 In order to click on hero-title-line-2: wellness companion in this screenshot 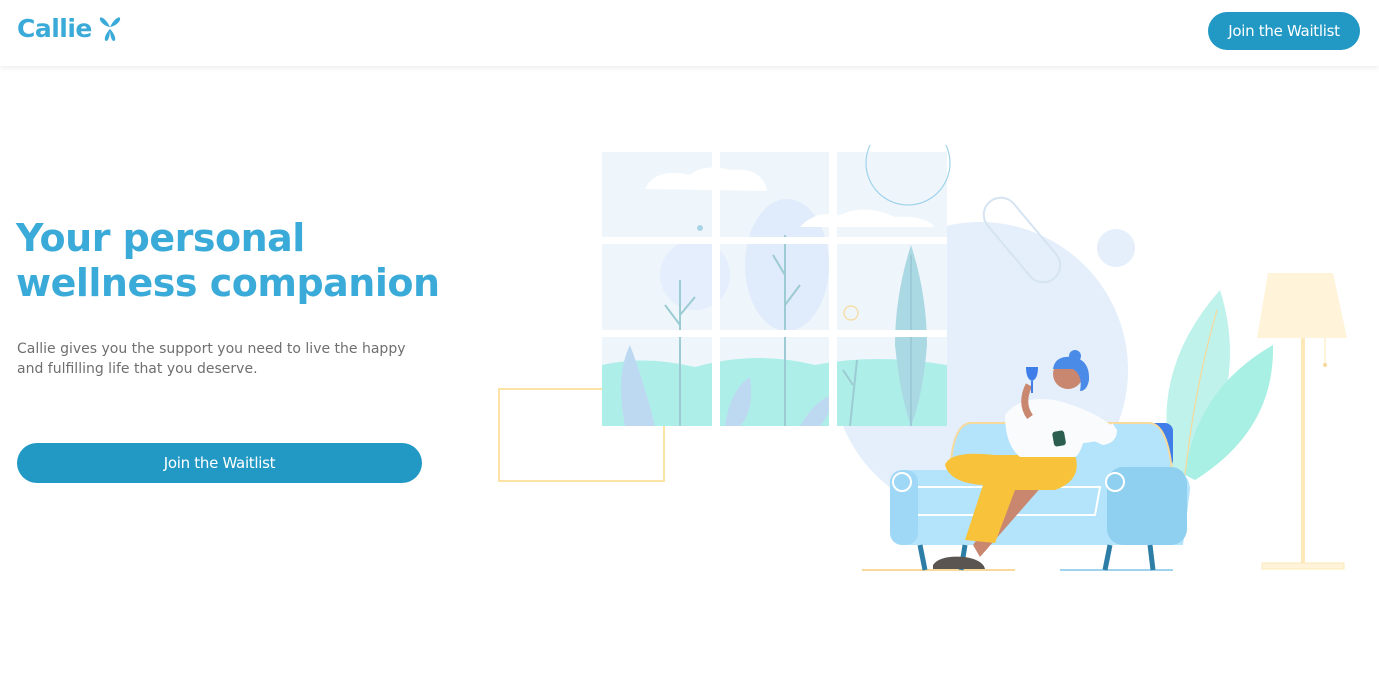, I will do `click(228, 283)`.